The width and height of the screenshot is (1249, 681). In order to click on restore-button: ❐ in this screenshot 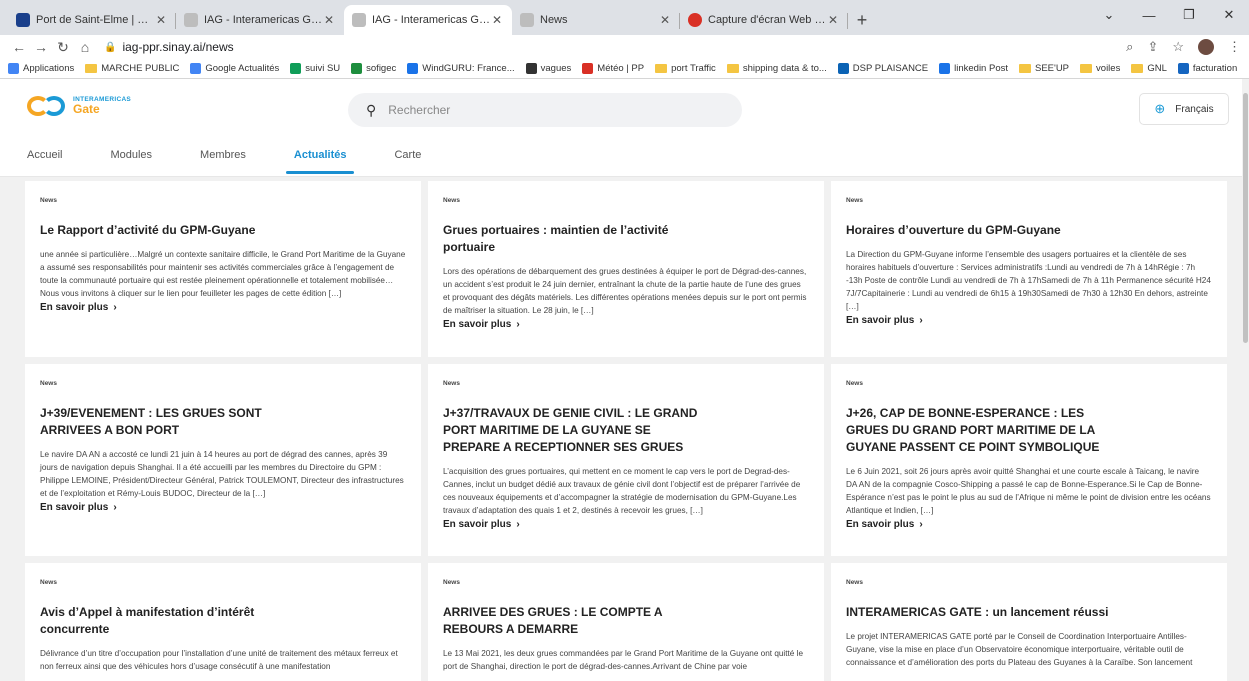, I will do `click(1189, 15)`.